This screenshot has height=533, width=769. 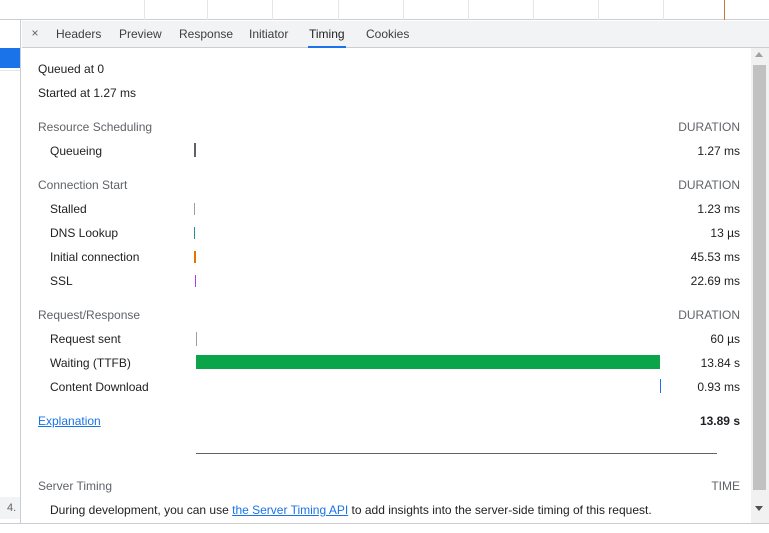 What do you see at coordinates (78, 34) in the screenshot?
I see `tab-headers: Headers` at bounding box center [78, 34].